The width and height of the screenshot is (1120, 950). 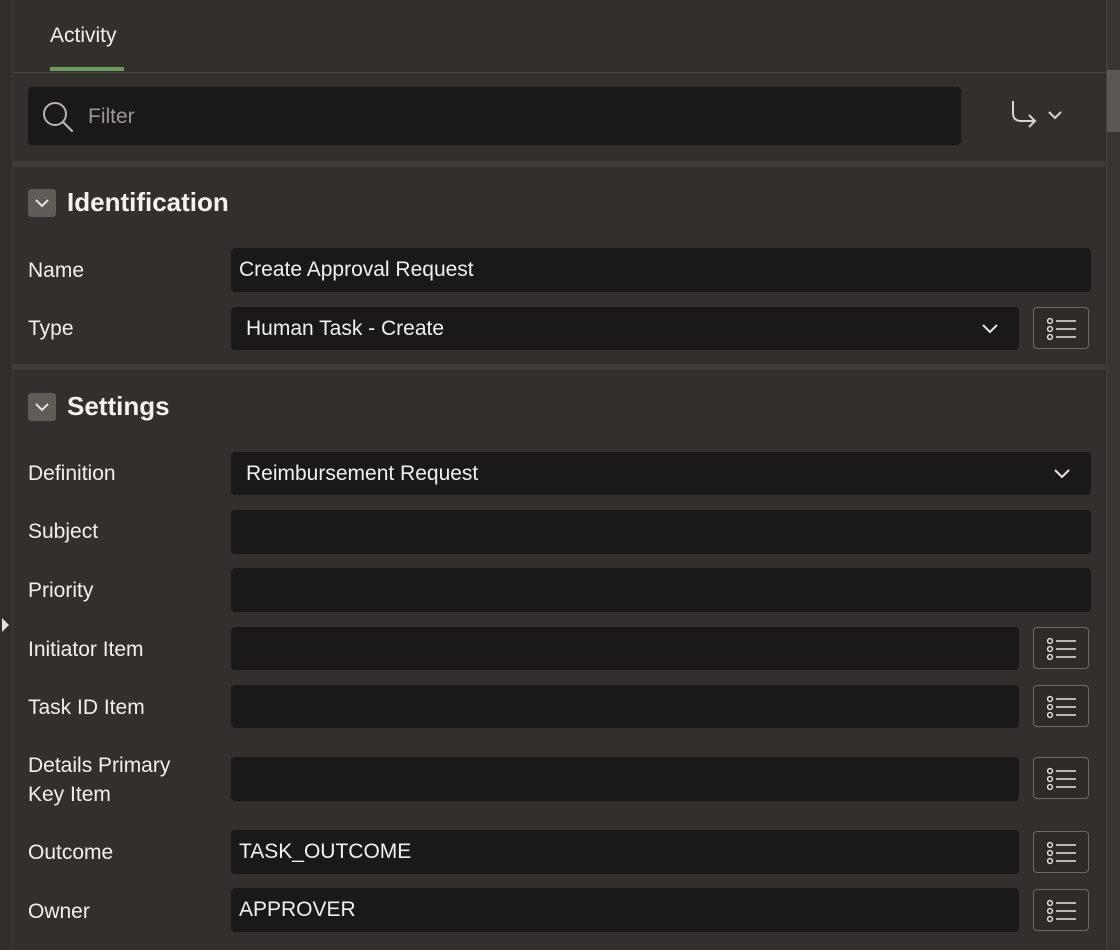 I want to click on section-title-identification: Identification, so click(x=148, y=202).